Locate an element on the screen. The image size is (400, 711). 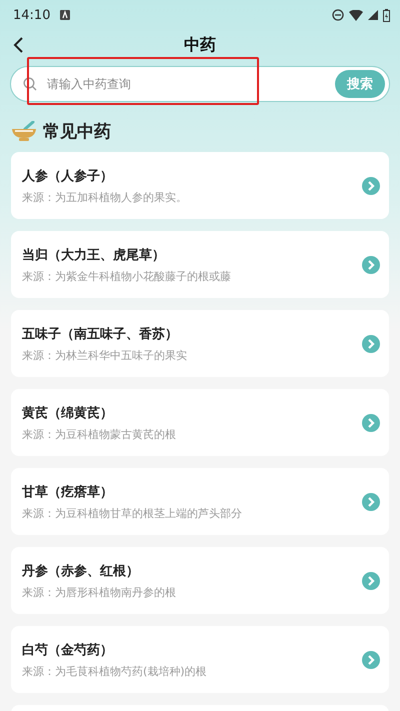
medicine-name: 人参（人参子） is located at coordinates (68, 176).